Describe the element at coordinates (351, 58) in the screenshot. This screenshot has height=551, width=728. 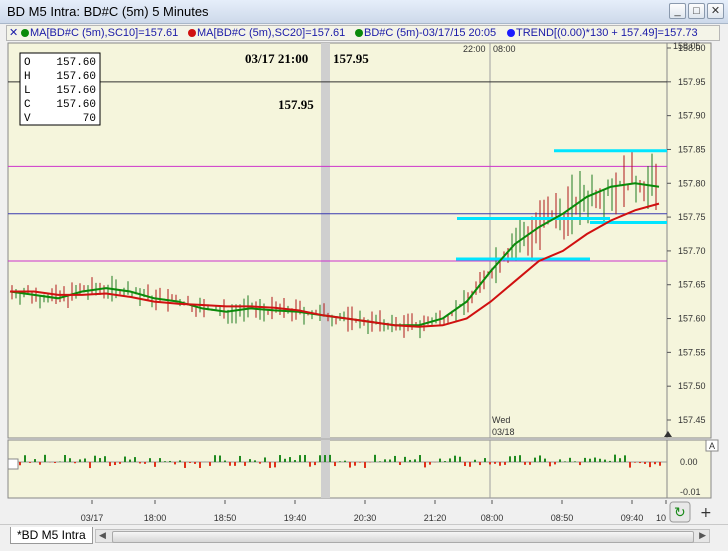
I see `cursor-price: 157.95` at that location.